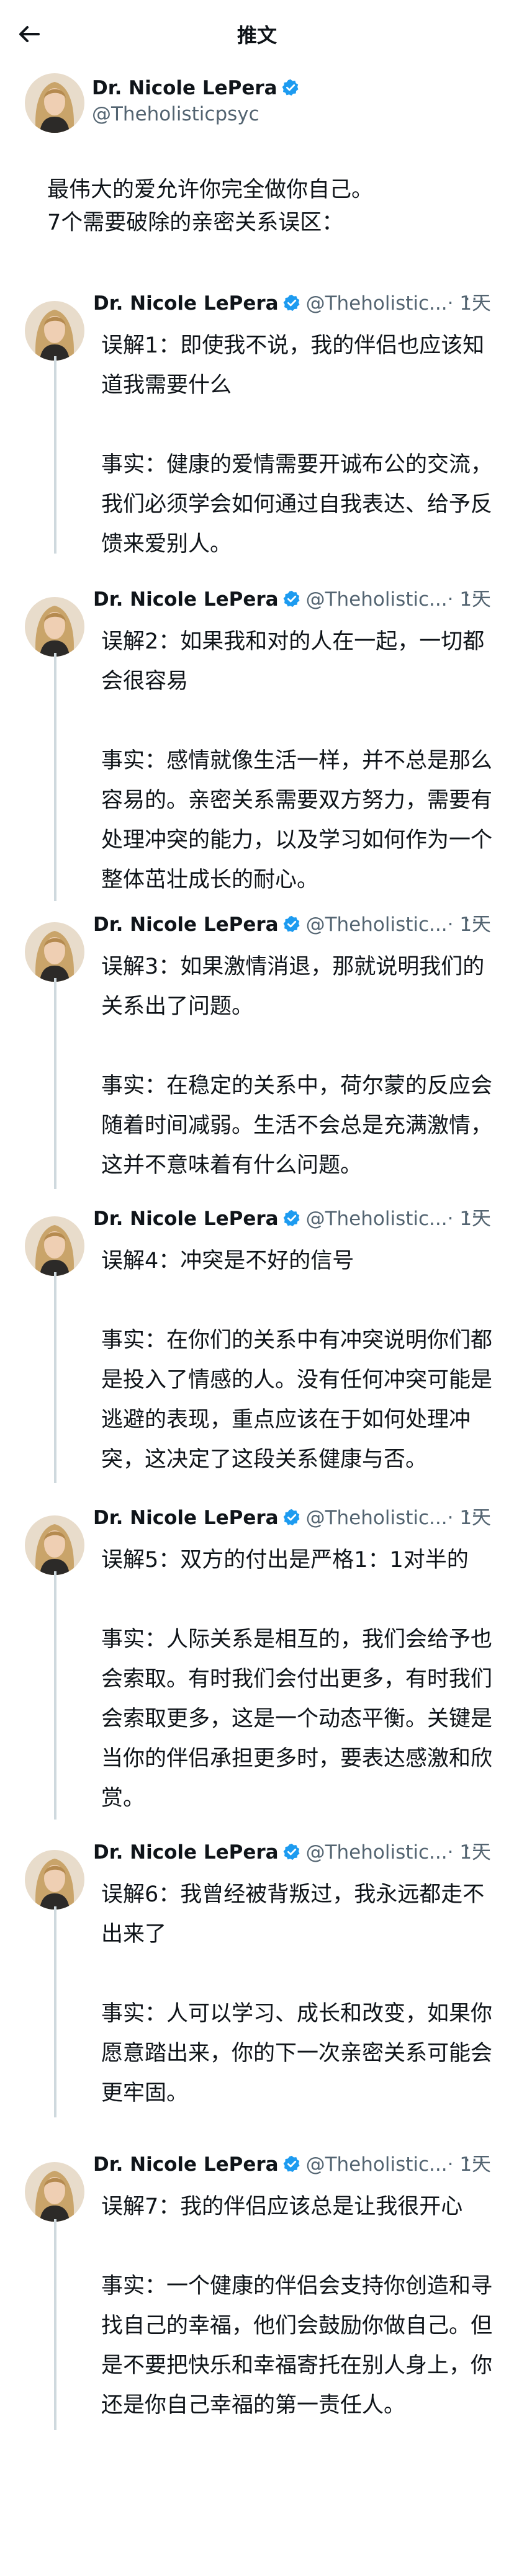 The image size is (514, 2576). I want to click on myth-text: 误解2：如果我和对的人在一起，一切都会很容易, so click(293, 662).